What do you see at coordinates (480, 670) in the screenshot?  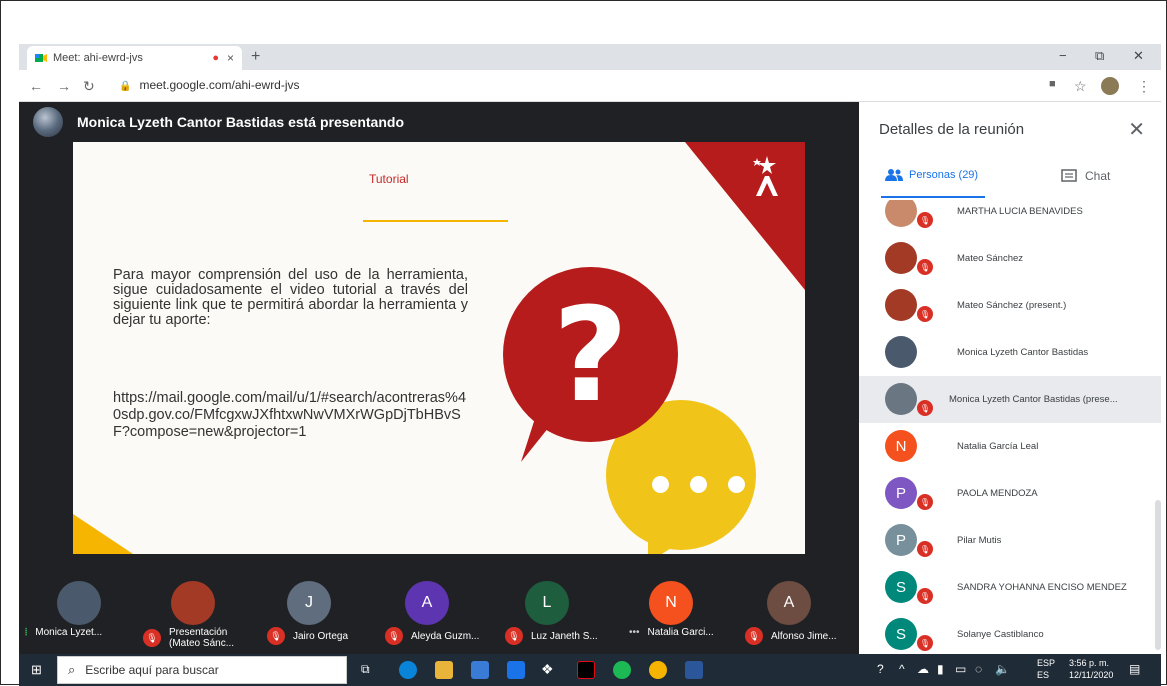 I see `store-icon` at bounding box center [480, 670].